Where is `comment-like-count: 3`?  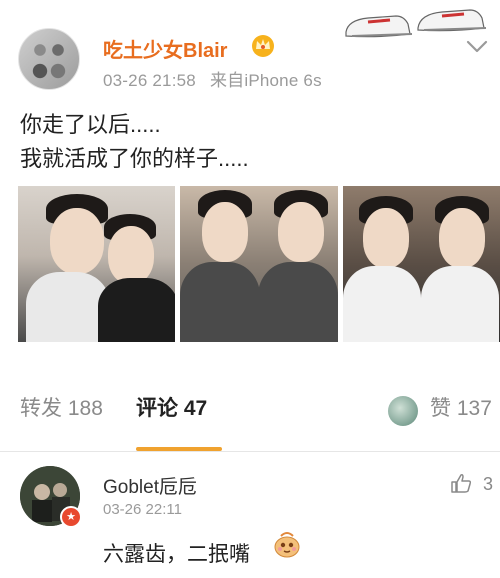
comment-like-count: 3 is located at coordinates (488, 484).